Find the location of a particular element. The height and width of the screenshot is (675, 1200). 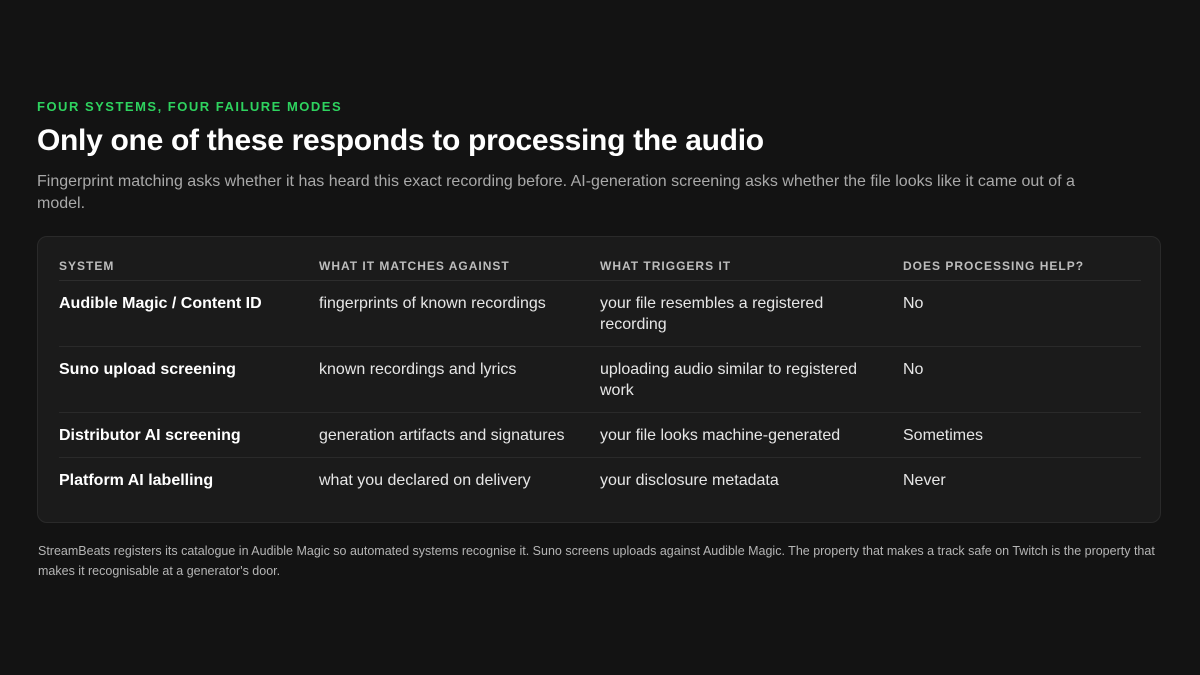

header-matches-against: WHAT IT MATCHES AGAINST is located at coordinates (459, 266).